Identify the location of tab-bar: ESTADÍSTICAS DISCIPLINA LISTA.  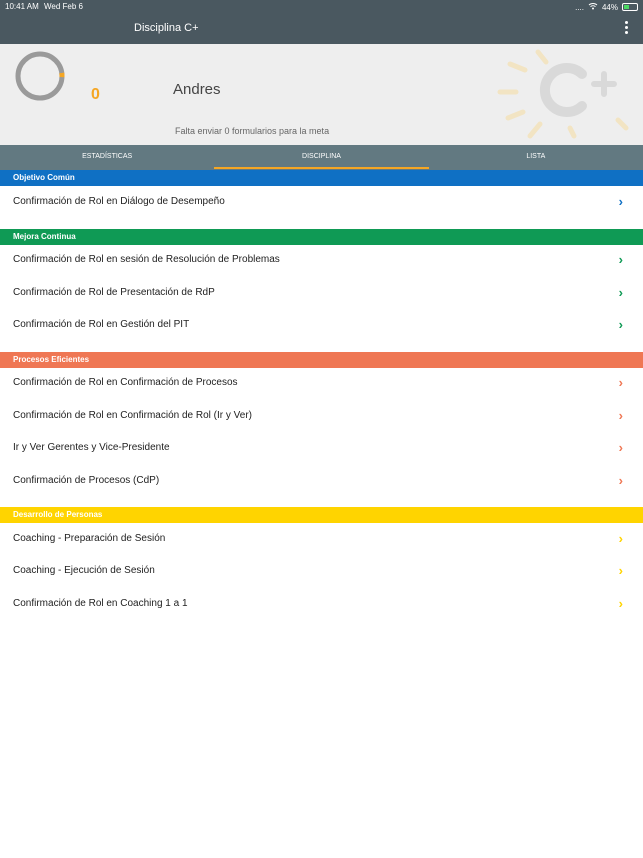
(321, 157).